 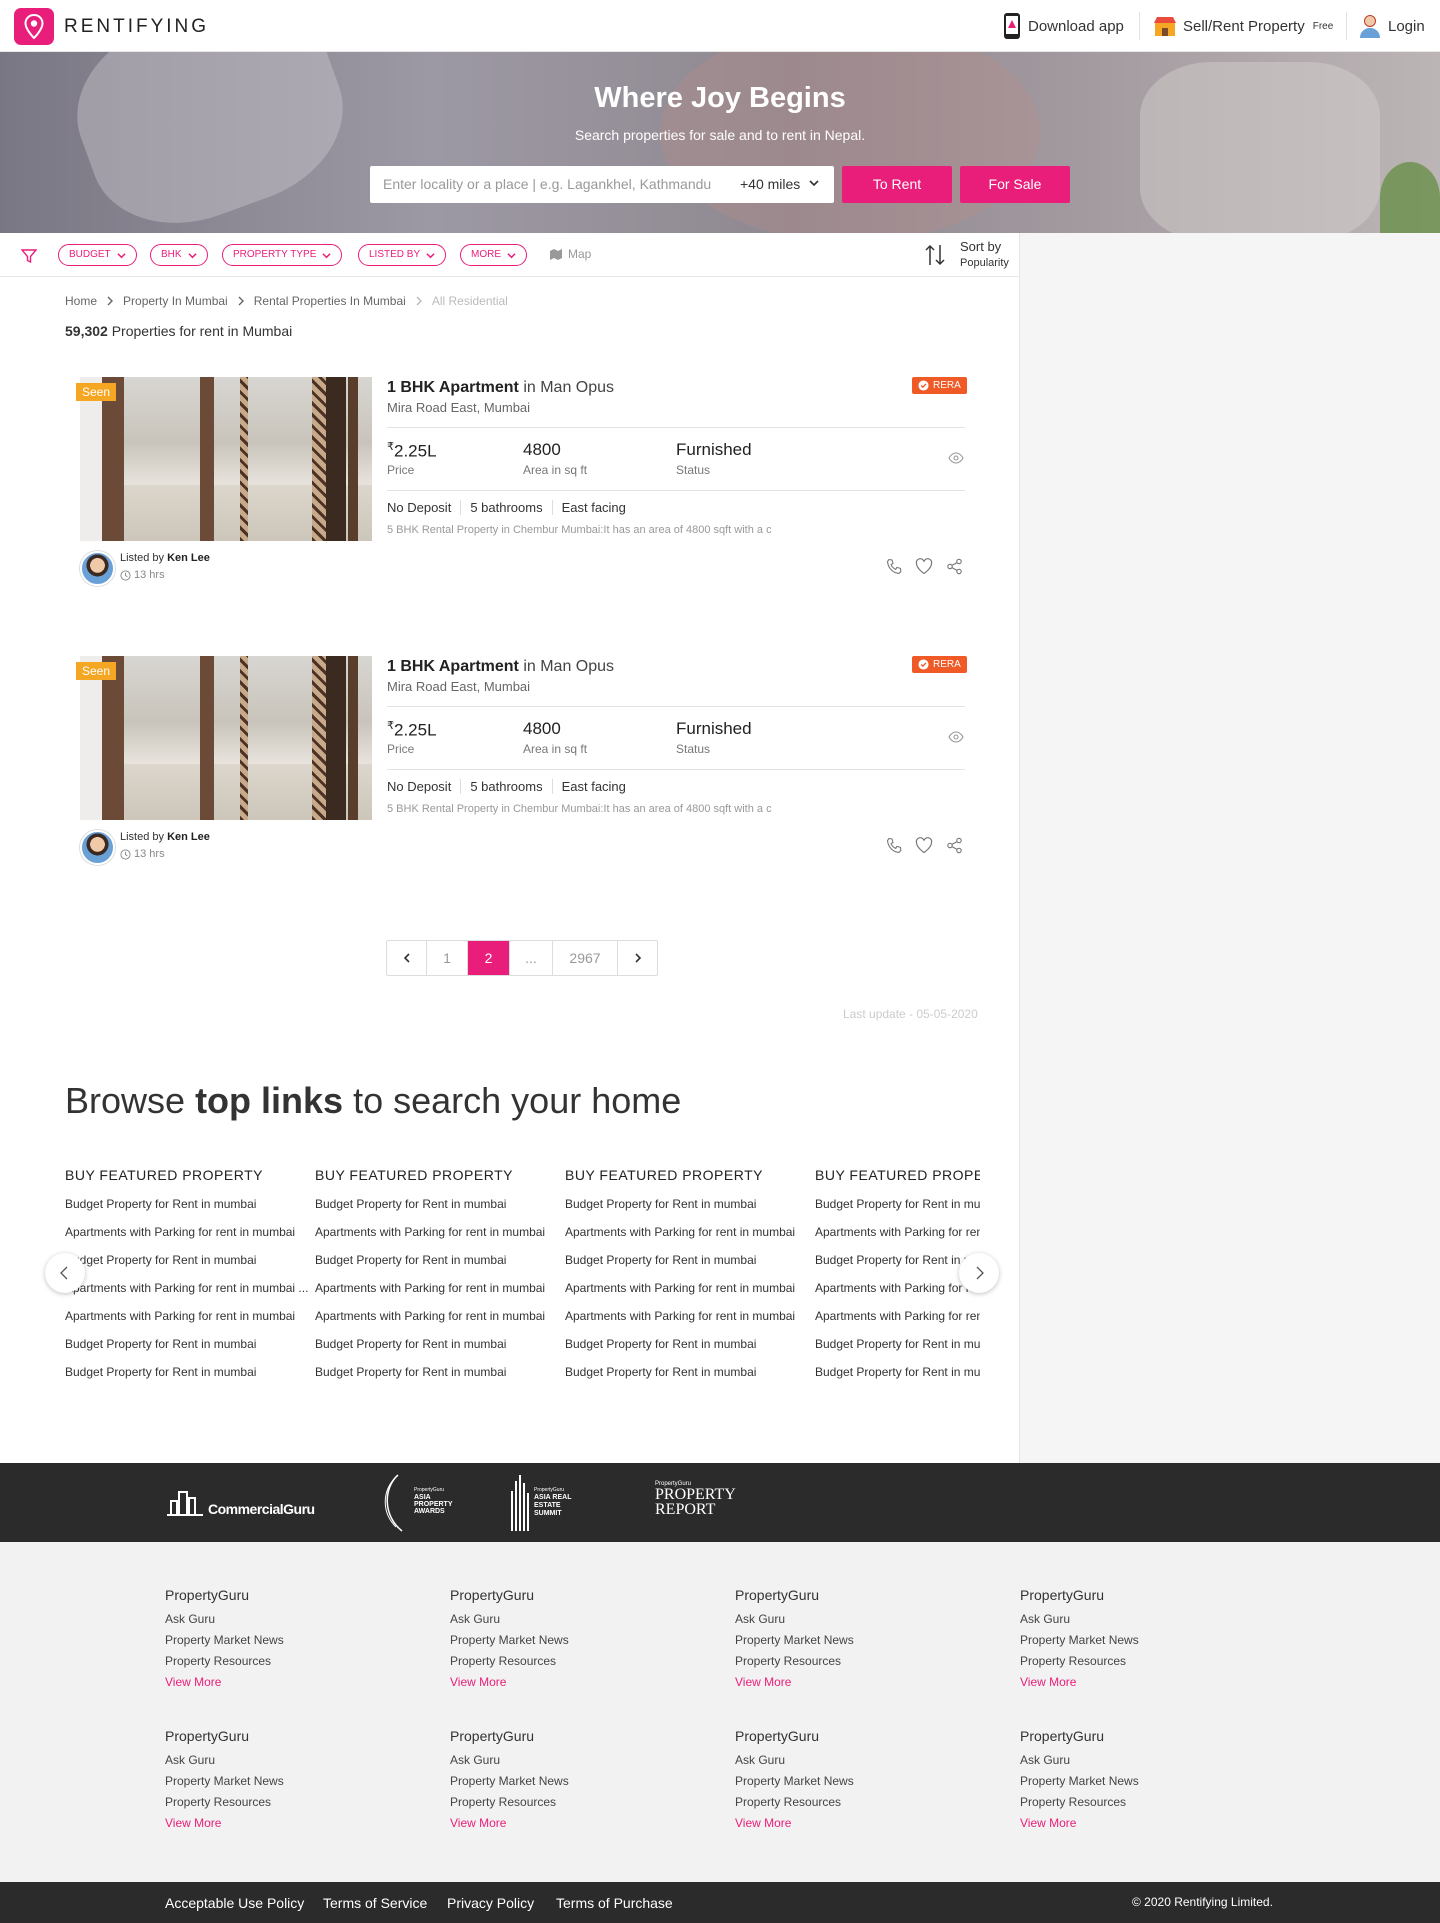 What do you see at coordinates (407, 958) in the screenshot?
I see `prev-page-button` at bounding box center [407, 958].